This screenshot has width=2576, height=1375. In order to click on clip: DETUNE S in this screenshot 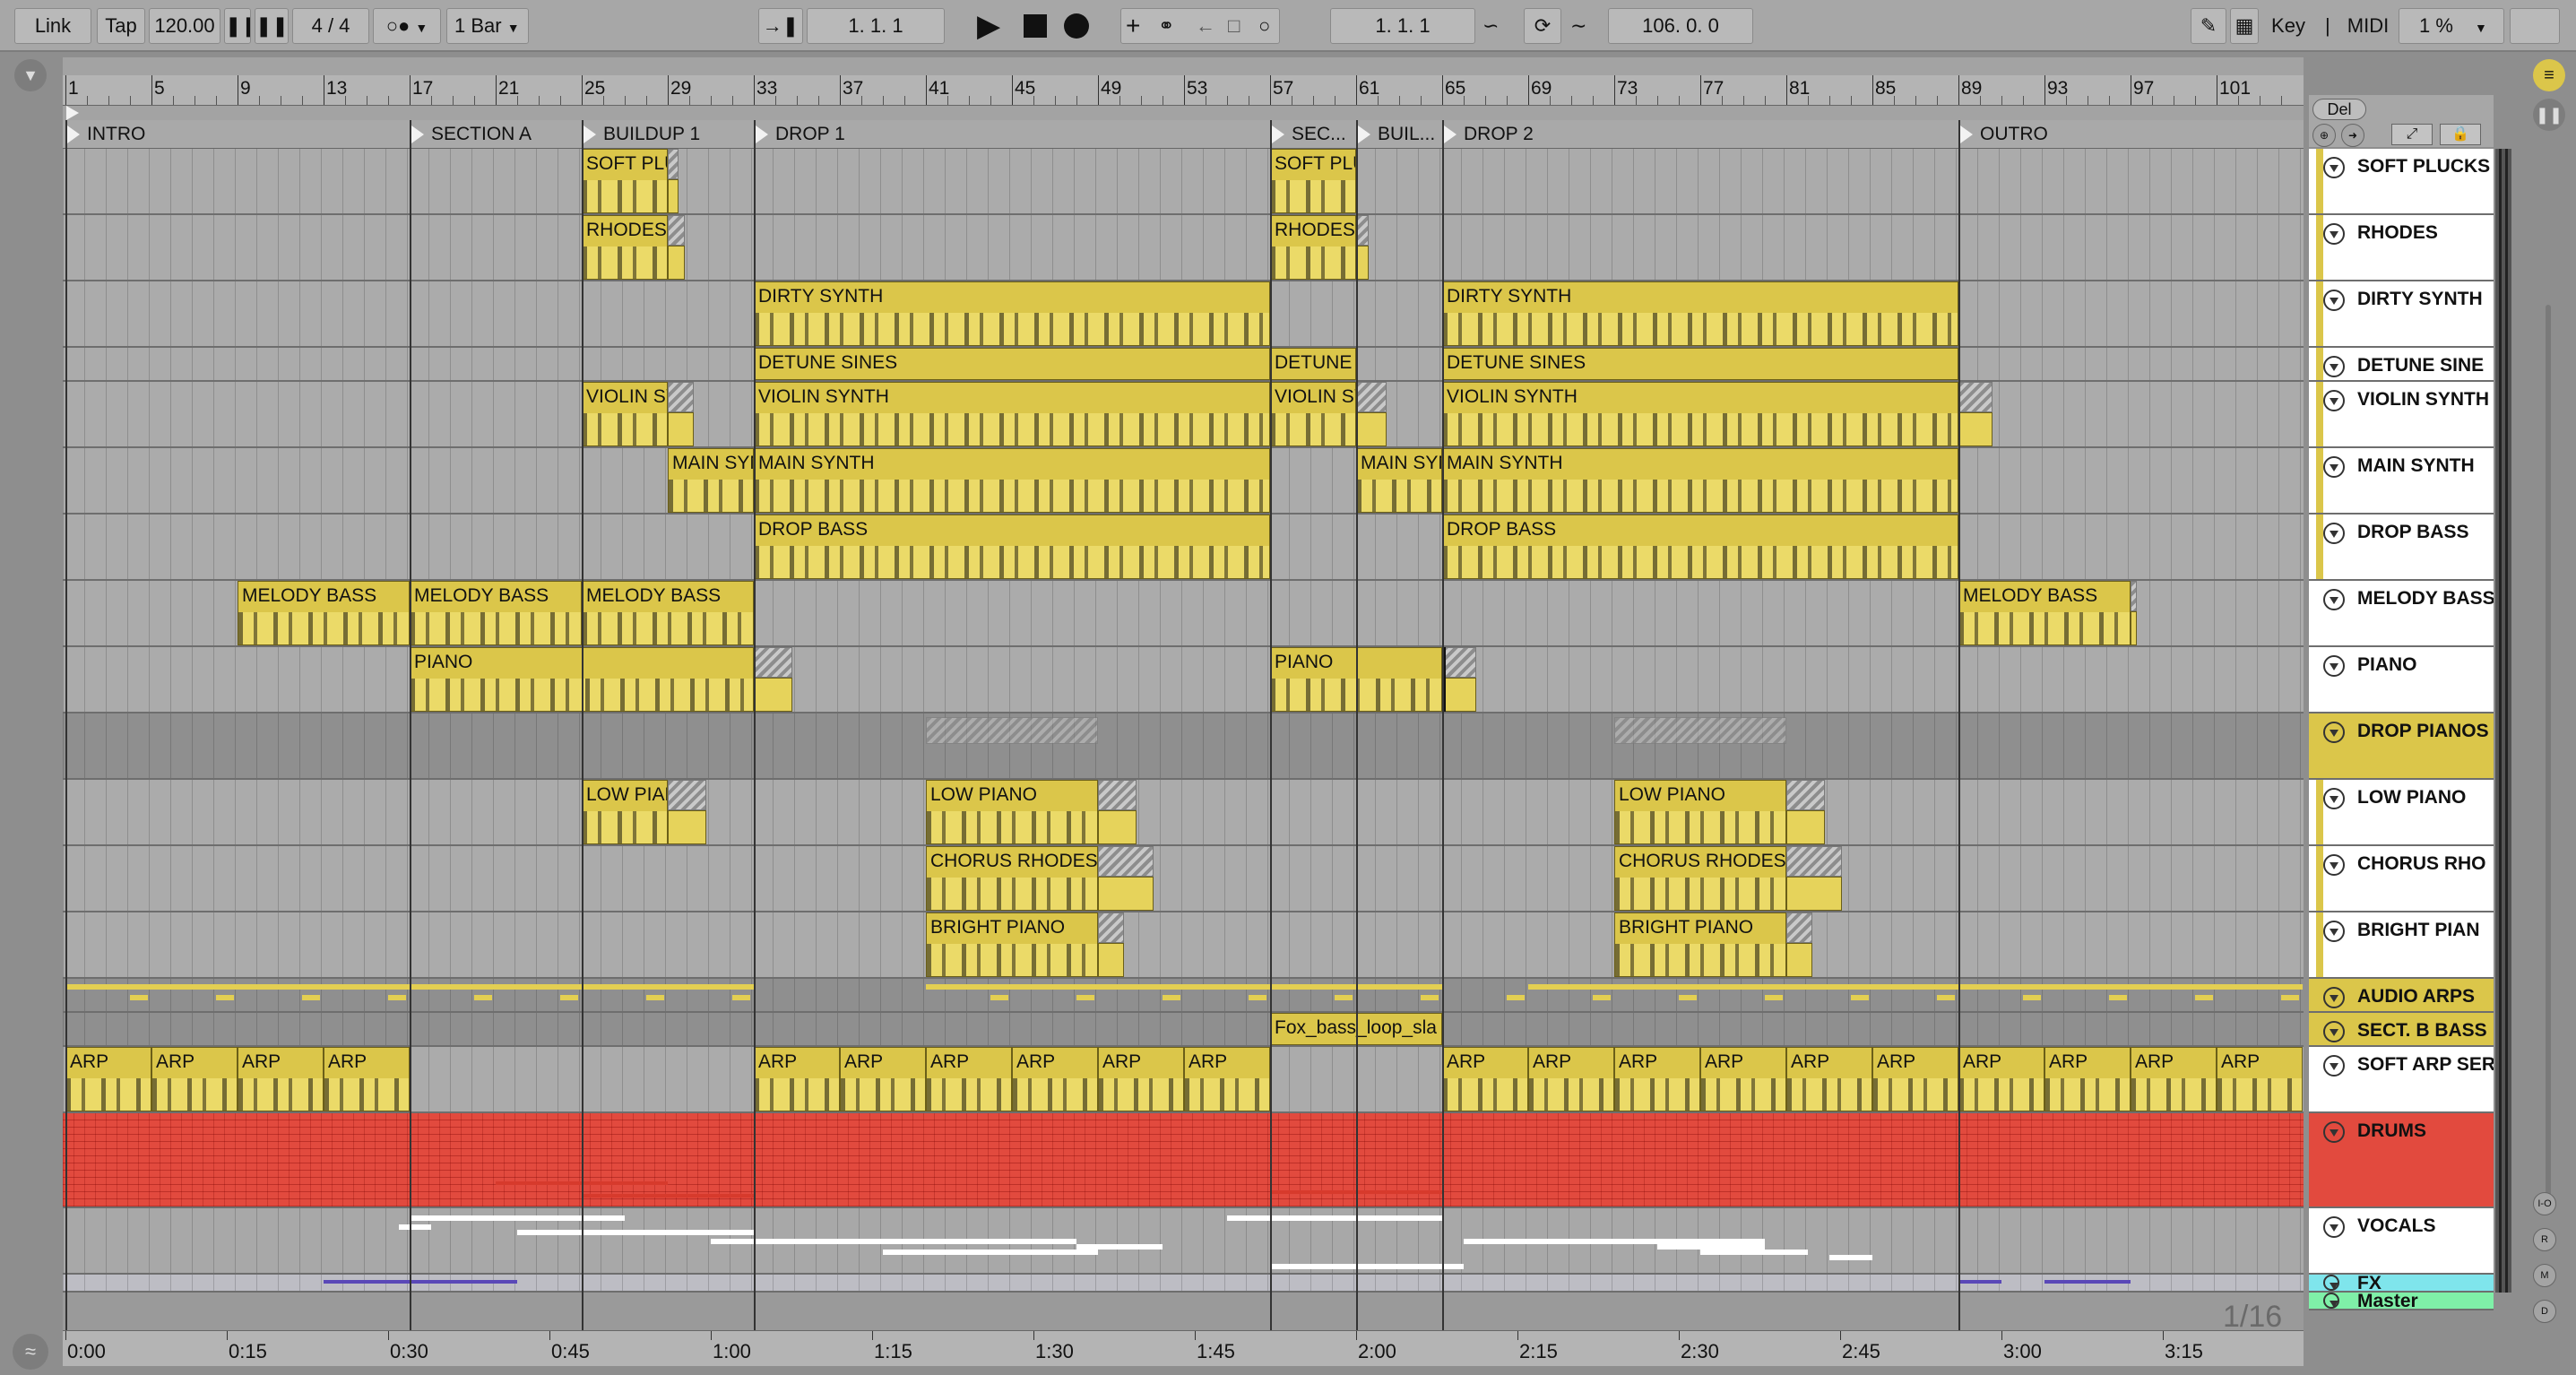, I will do `click(1313, 364)`.